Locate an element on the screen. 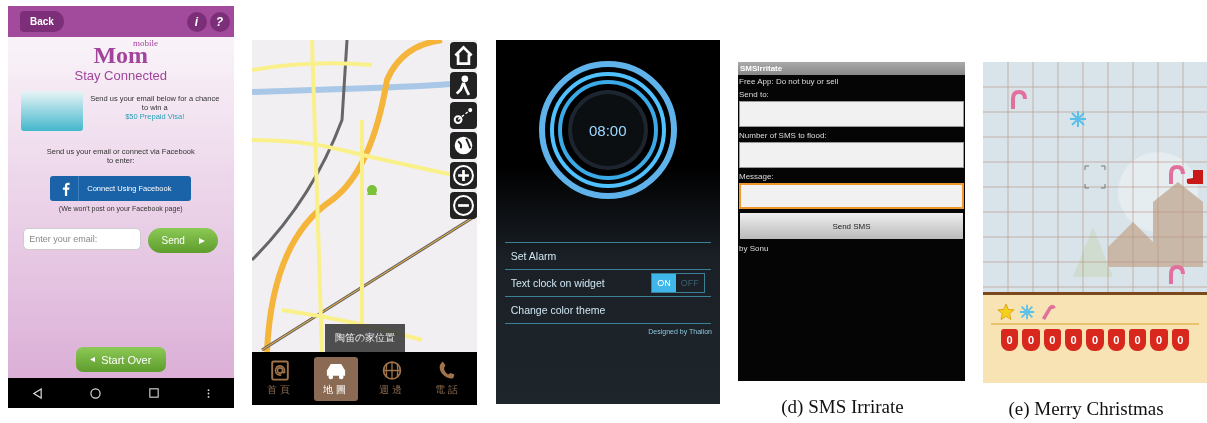 The image size is (1207, 423). candy-cane-icon is located at coordinates (1048, 312).